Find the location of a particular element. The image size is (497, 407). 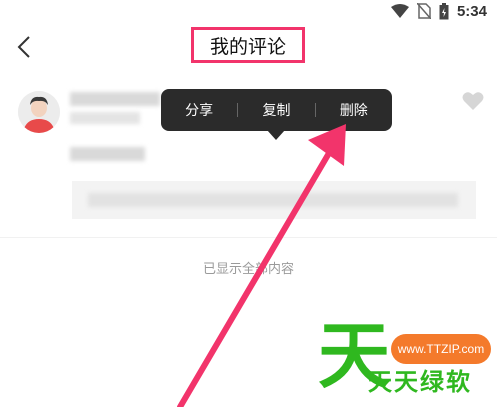

comment-text-blurred is located at coordinates (107, 154).